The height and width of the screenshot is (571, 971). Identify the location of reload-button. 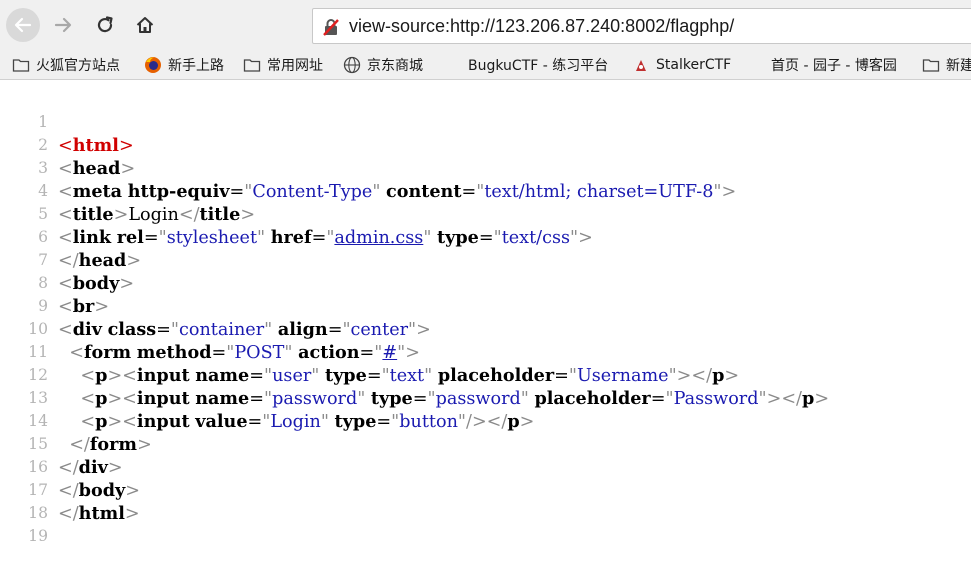
(105, 25).